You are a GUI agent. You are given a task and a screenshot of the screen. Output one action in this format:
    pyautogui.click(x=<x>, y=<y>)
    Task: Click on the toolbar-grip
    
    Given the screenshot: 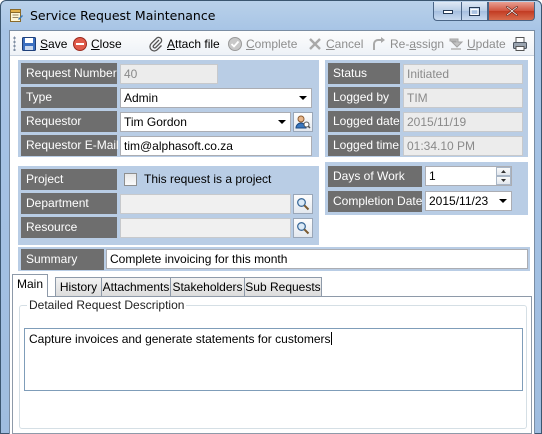 What is the action you would take?
    pyautogui.click(x=14, y=43)
    